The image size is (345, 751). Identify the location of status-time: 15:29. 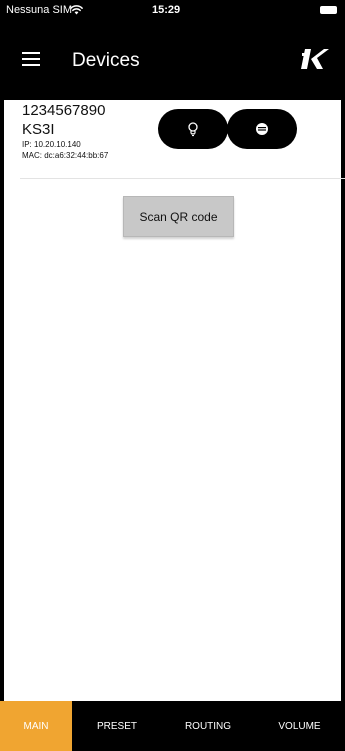
(166, 10).